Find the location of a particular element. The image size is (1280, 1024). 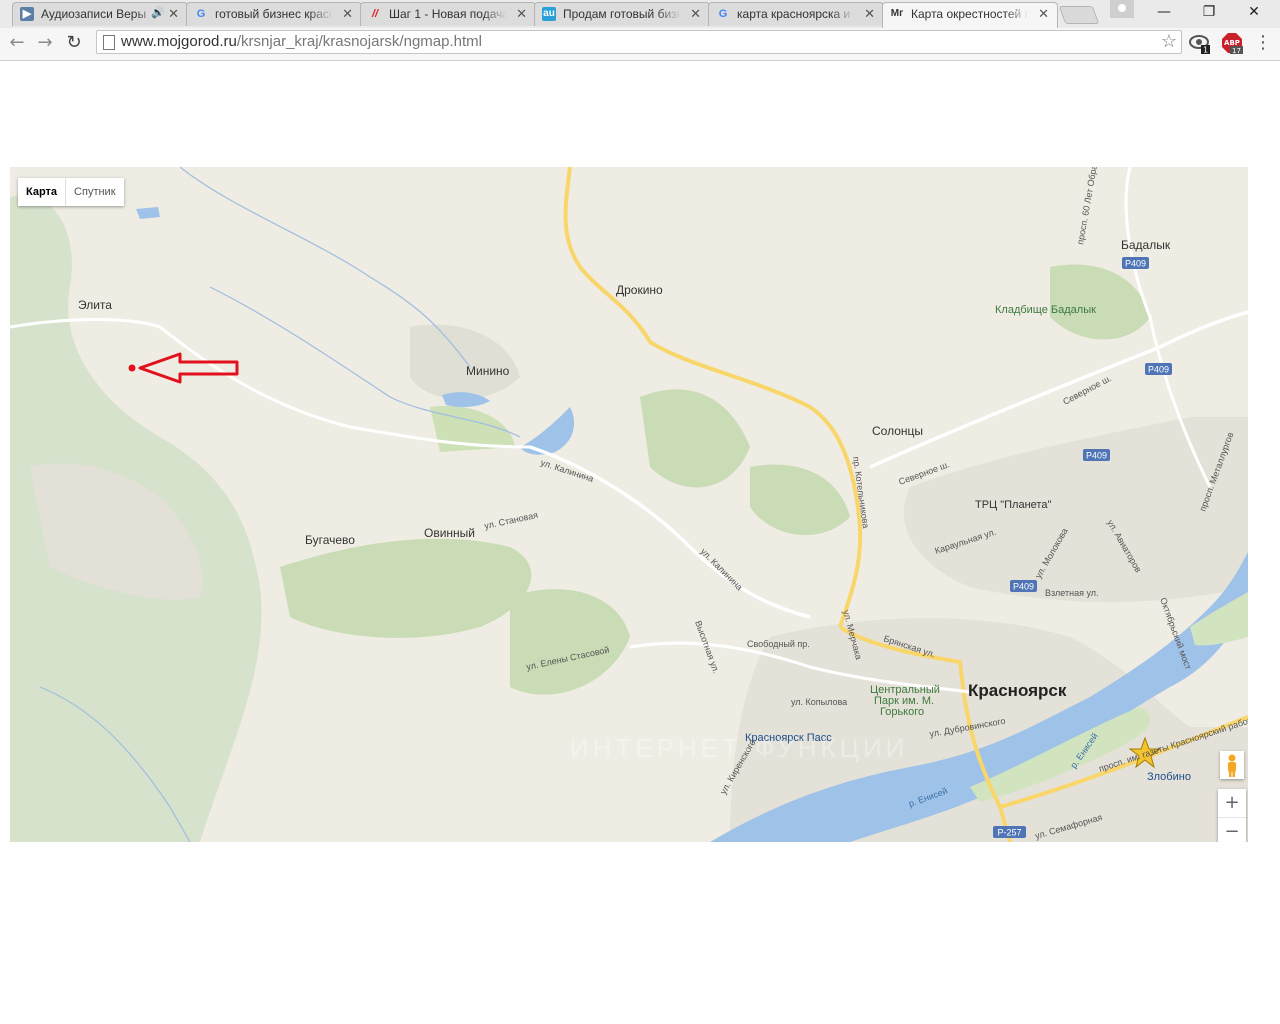

place-label-elobino: Злобино is located at coordinates (1169, 777).